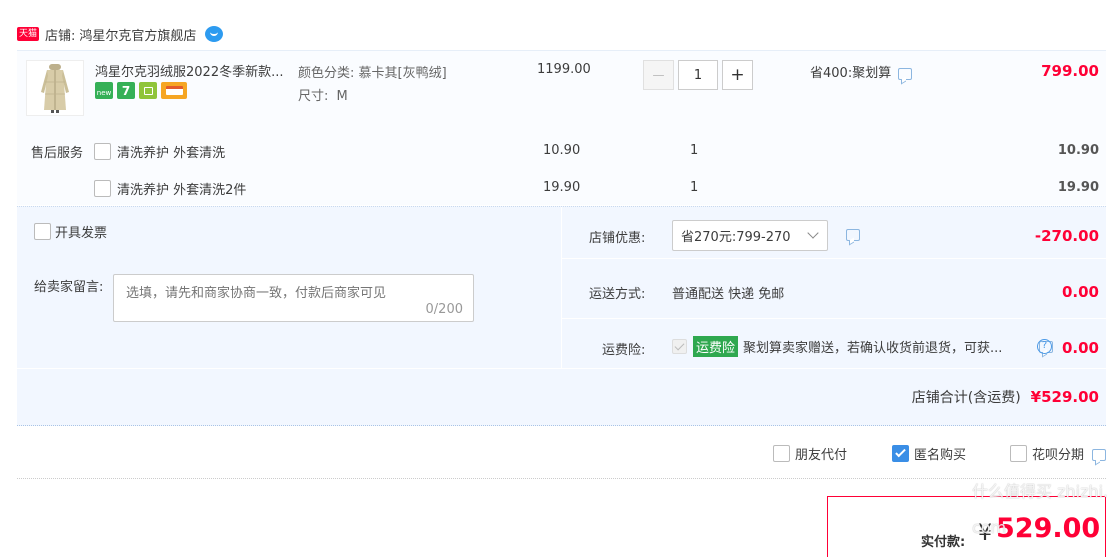  What do you see at coordinates (1080, 348) in the screenshot?
I see `insurance-amount: 0.00` at bounding box center [1080, 348].